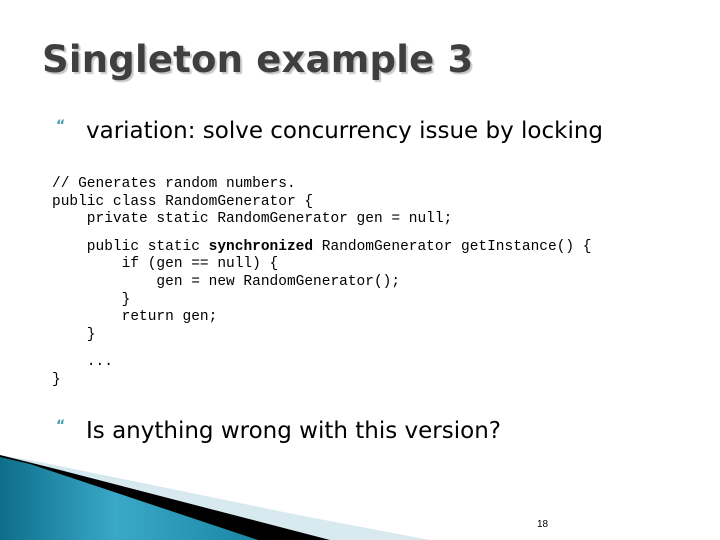 The height and width of the screenshot is (540, 720). Describe the element at coordinates (258, 59) in the screenshot. I see `page-title: Singleton example 3` at that location.